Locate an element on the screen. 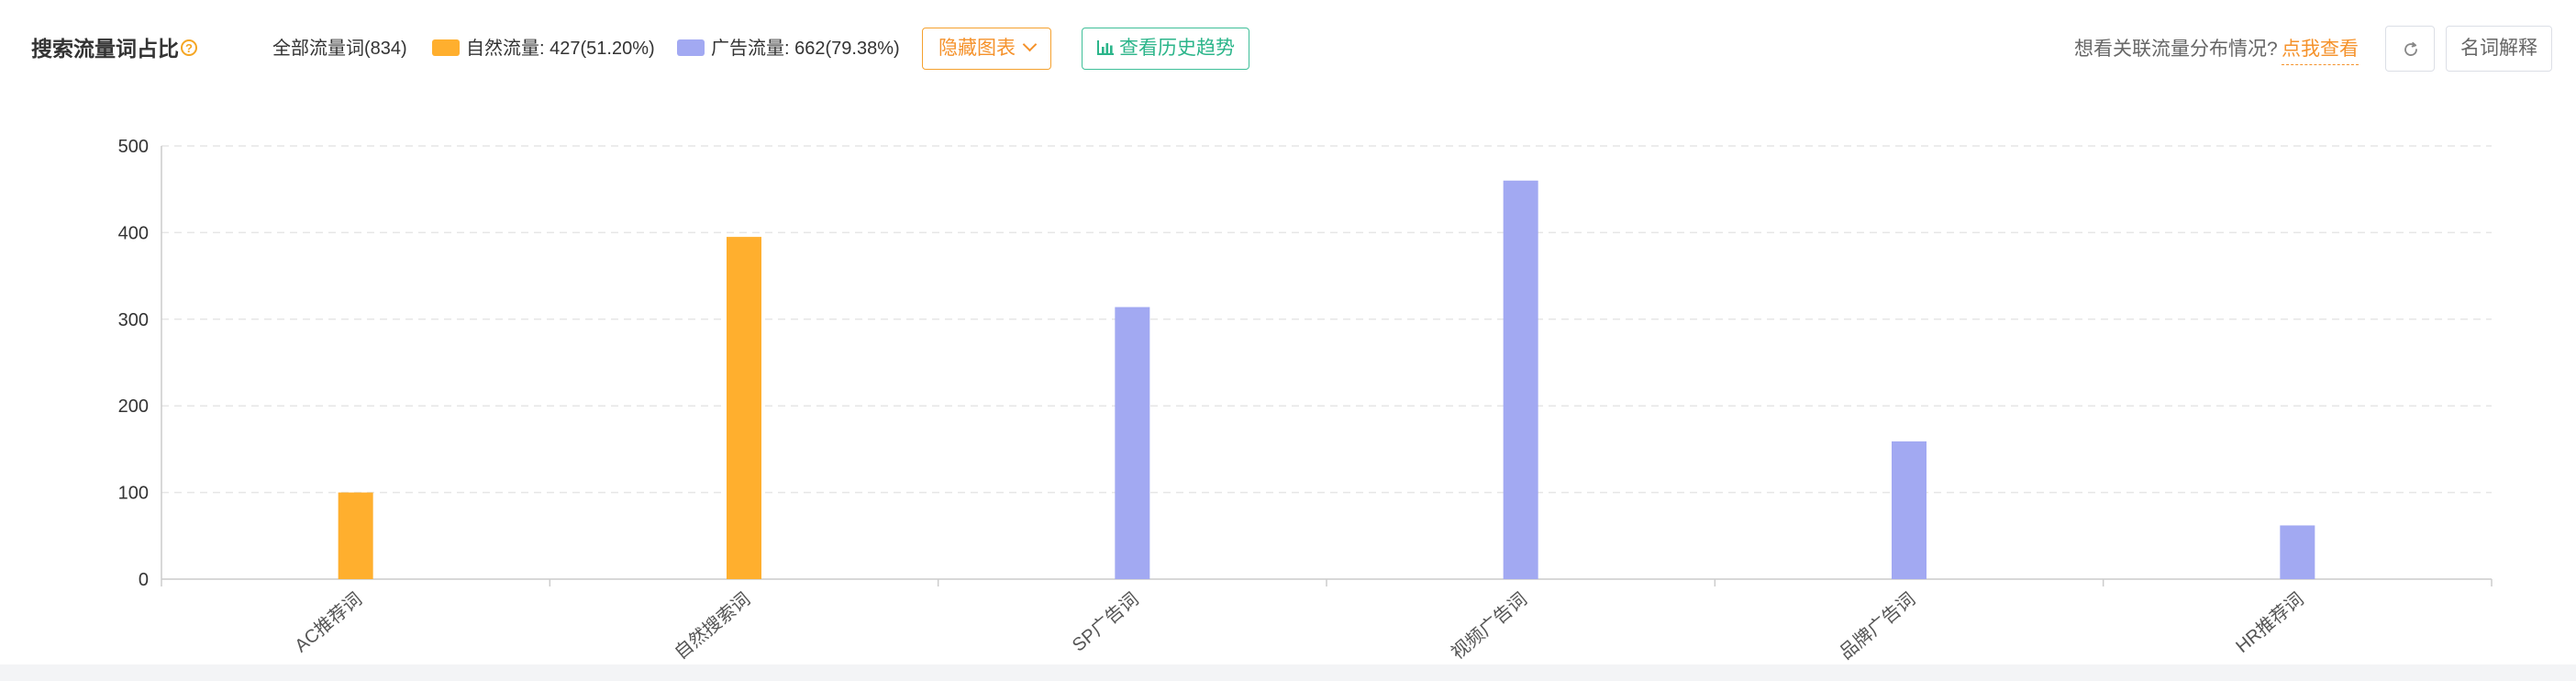  y-tick-label-1: 100 is located at coordinates (133, 494).